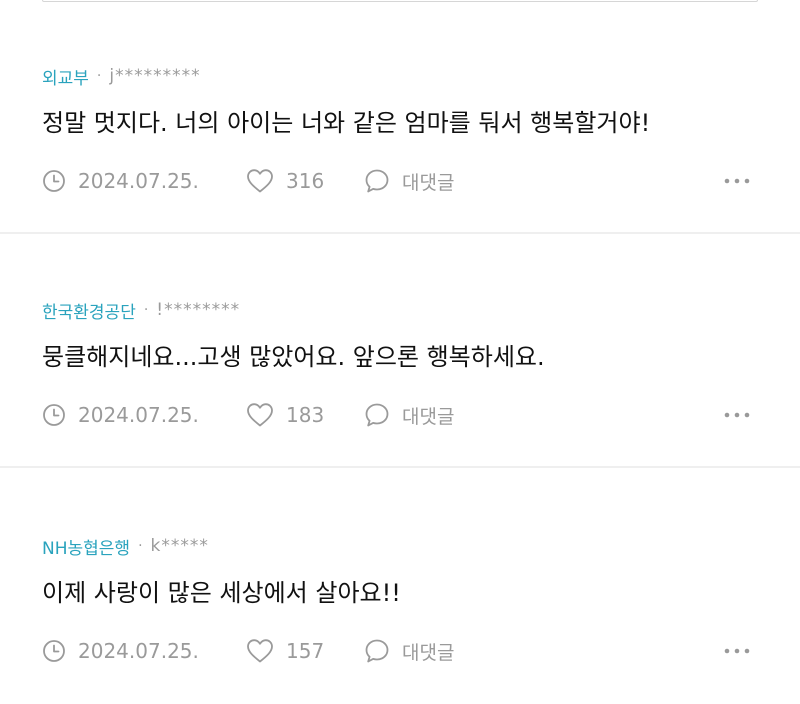 This screenshot has height=704, width=800. I want to click on comment-actions: 2024.07.25. 157 대댓글, so click(400, 651).